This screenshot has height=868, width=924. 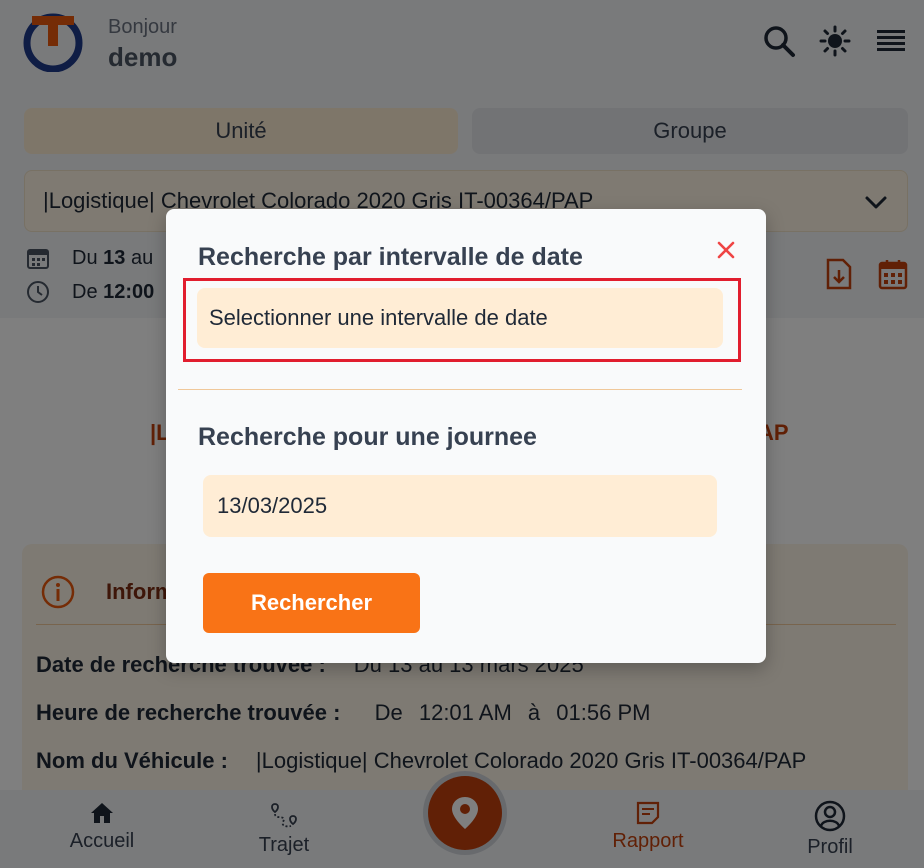 I want to click on date-range-input, so click(x=460, y=318).